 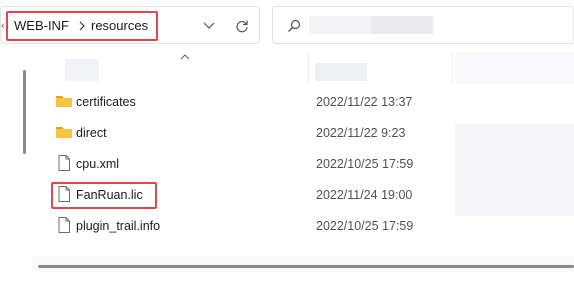 What do you see at coordinates (98, 164) in the screenshot?
I see `file-name: cpu.xml` at bounding box center [98, 164].